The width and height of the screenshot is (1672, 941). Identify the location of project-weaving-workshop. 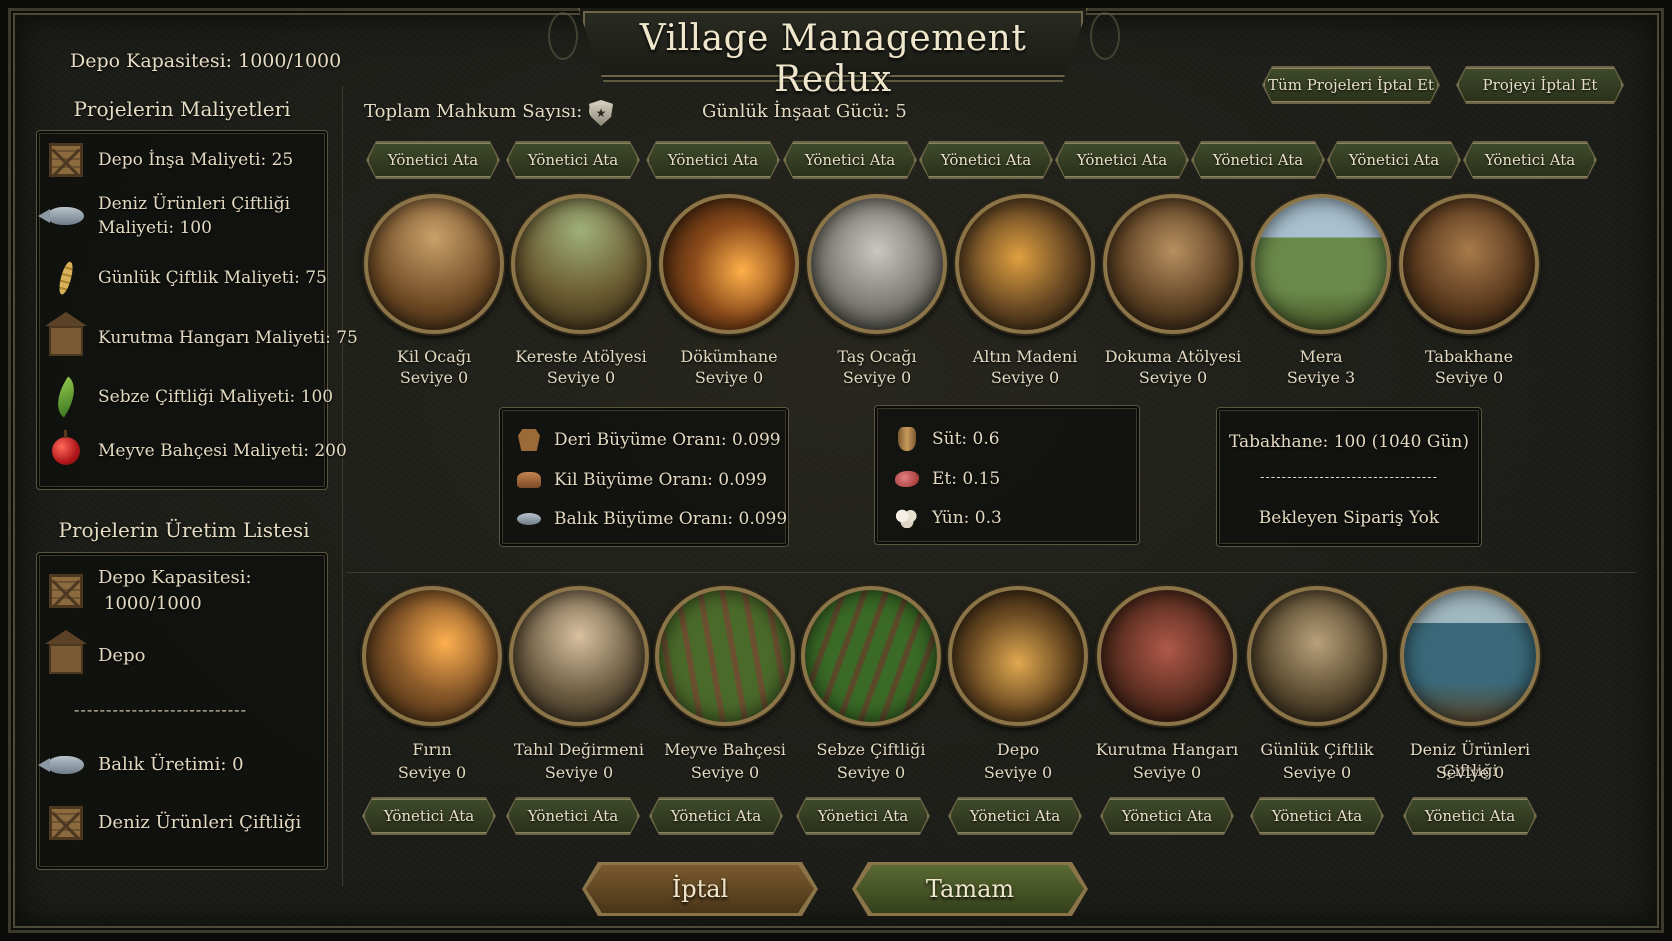
(1173, 264).